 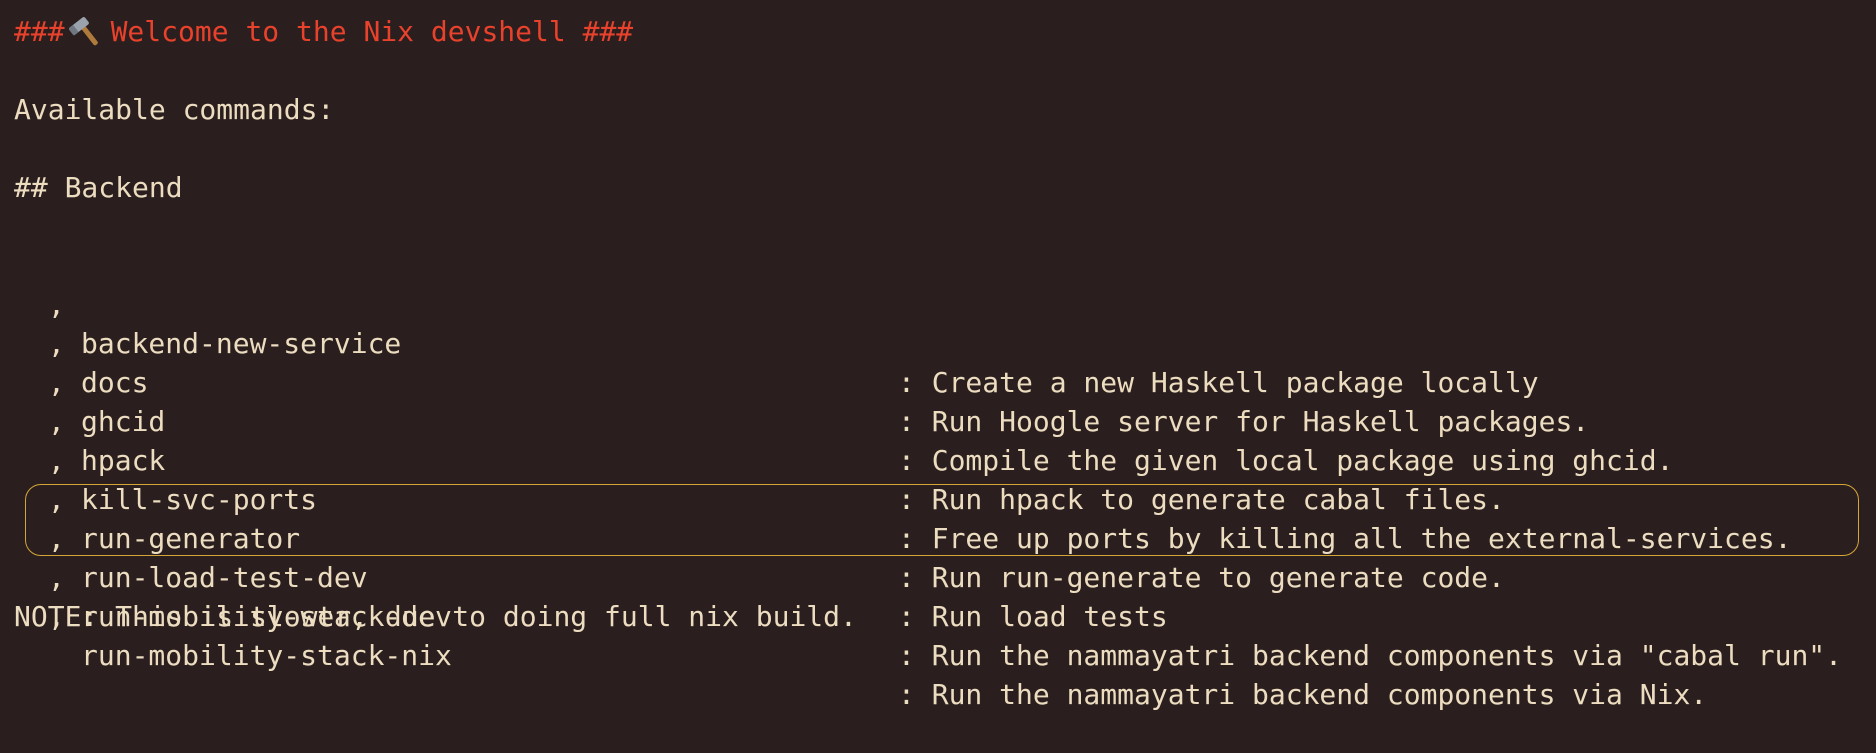 I want to click on section-heading-backend: ## Backend, so click(x=98, y=187).